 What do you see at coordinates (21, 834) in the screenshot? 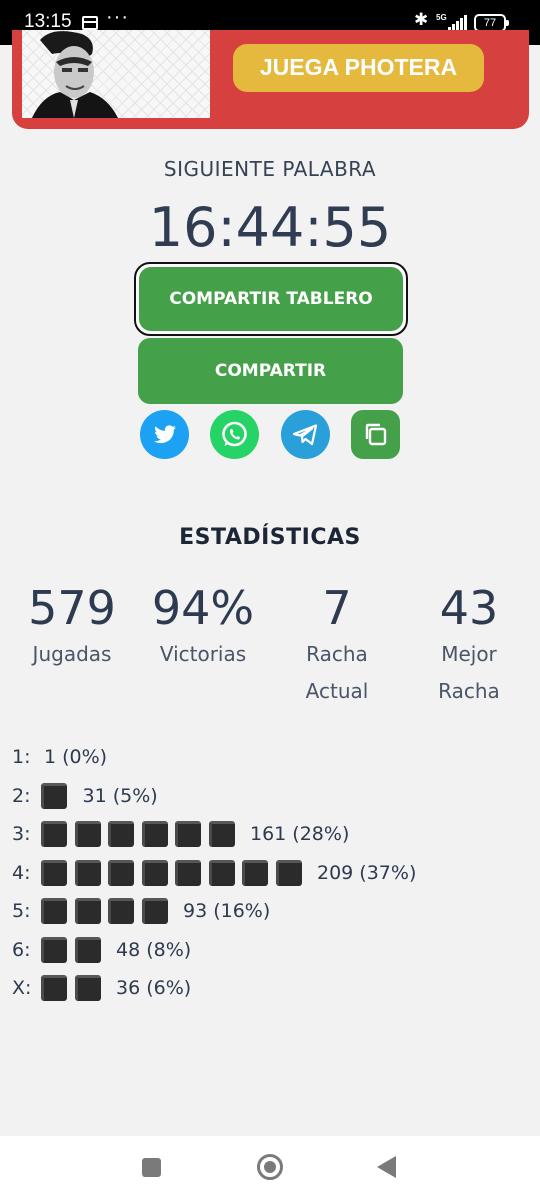
I see `distribution-key: 3:` at bounding box center [21, 834].